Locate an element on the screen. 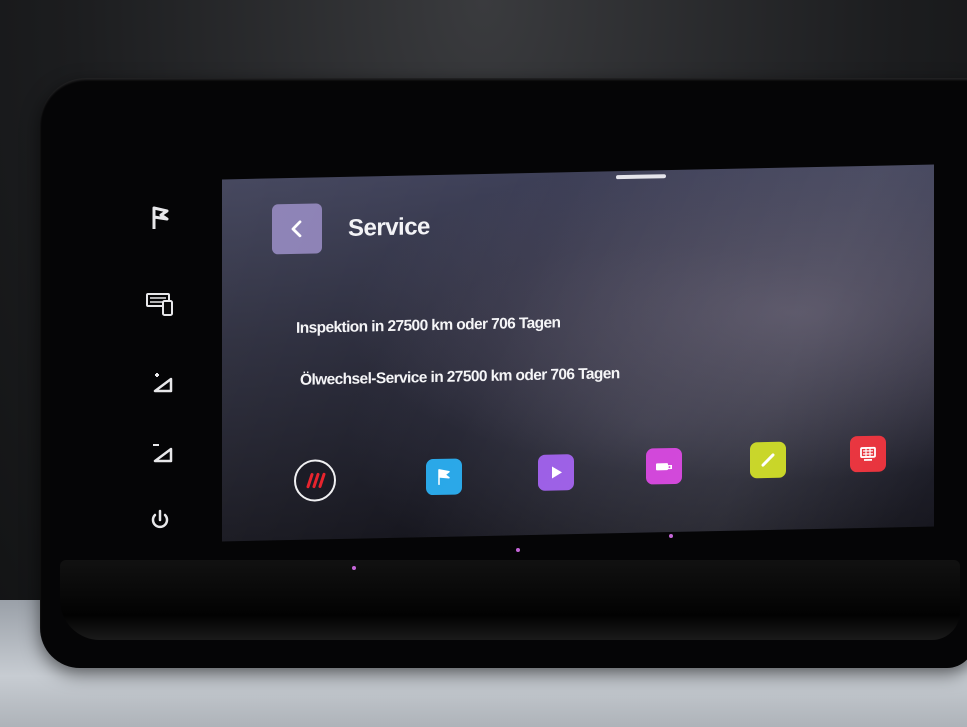 The width and height of the screenshot is (967, 727). phone-app-button is located at coordinates (768, 460).